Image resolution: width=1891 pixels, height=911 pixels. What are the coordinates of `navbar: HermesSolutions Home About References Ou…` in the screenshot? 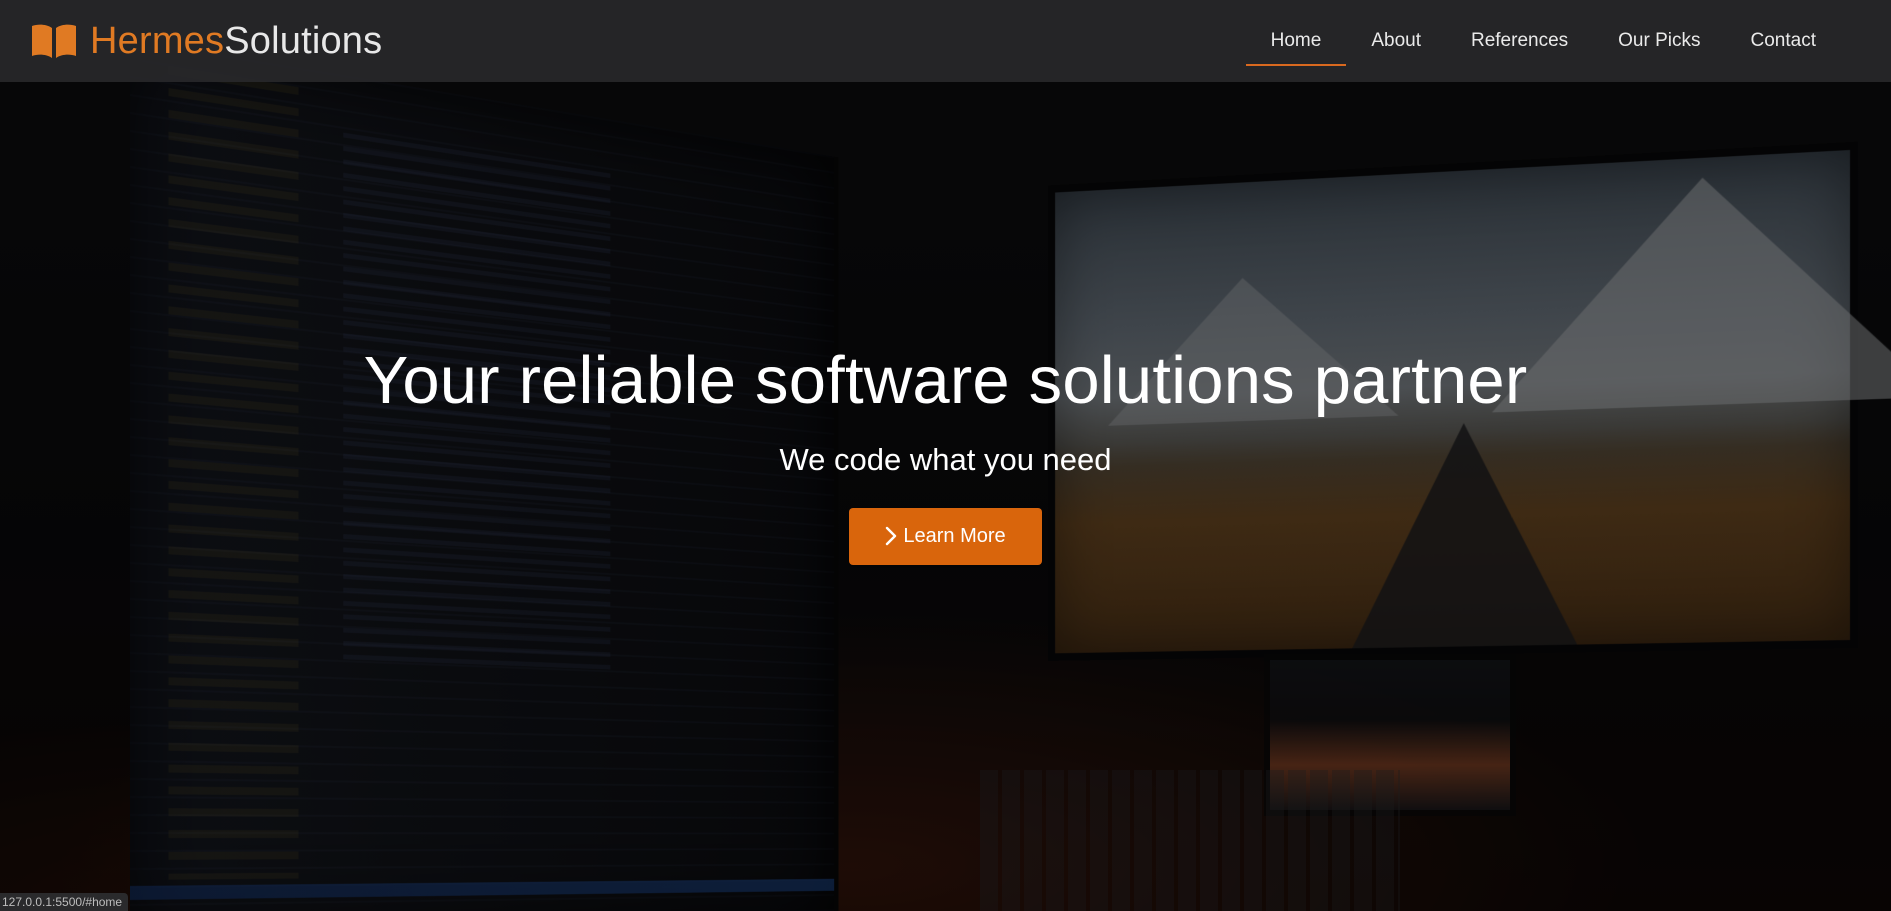 It's located at (945, 41).